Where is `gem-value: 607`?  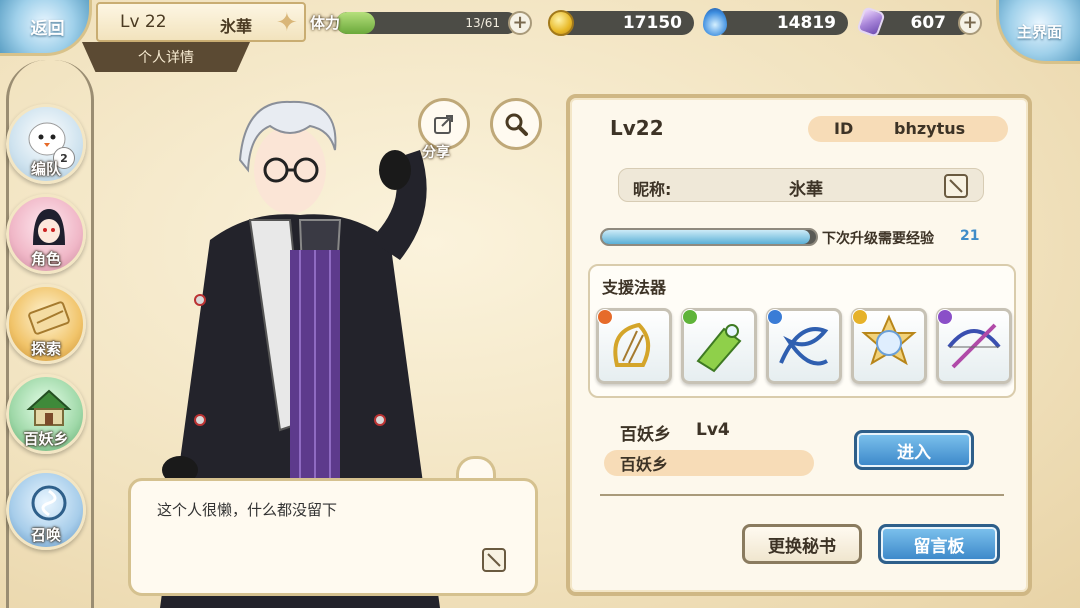
gem-value: 607 is located at coordinates (928, 23).